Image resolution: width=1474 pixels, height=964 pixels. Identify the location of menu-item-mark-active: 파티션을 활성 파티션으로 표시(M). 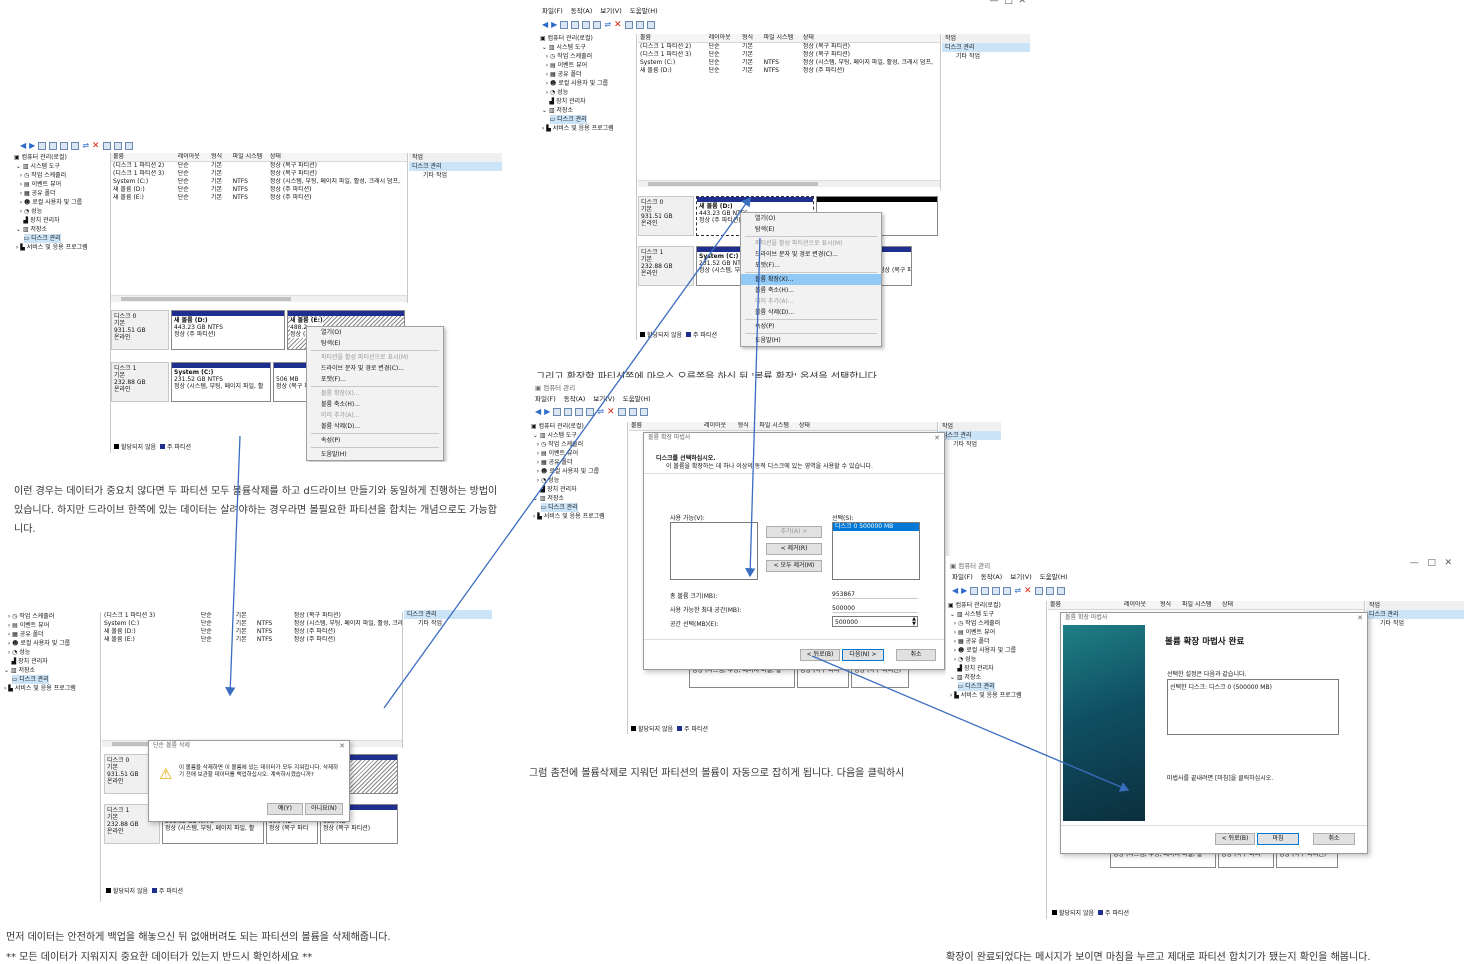
(811, 243).